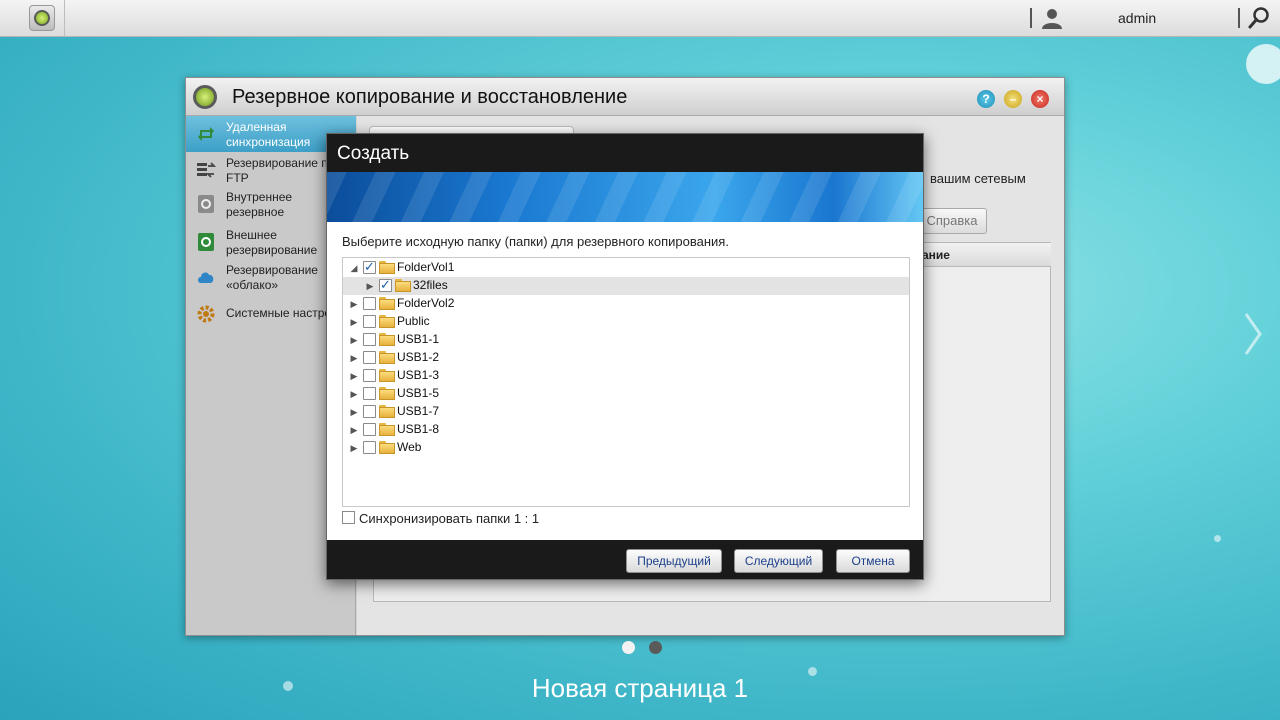 Image resolution: width=1280 pixels, height=720 pixels. Describe the element at coordinates (409, 447) in the screenshot. I see `tree-label: Web` at that location.